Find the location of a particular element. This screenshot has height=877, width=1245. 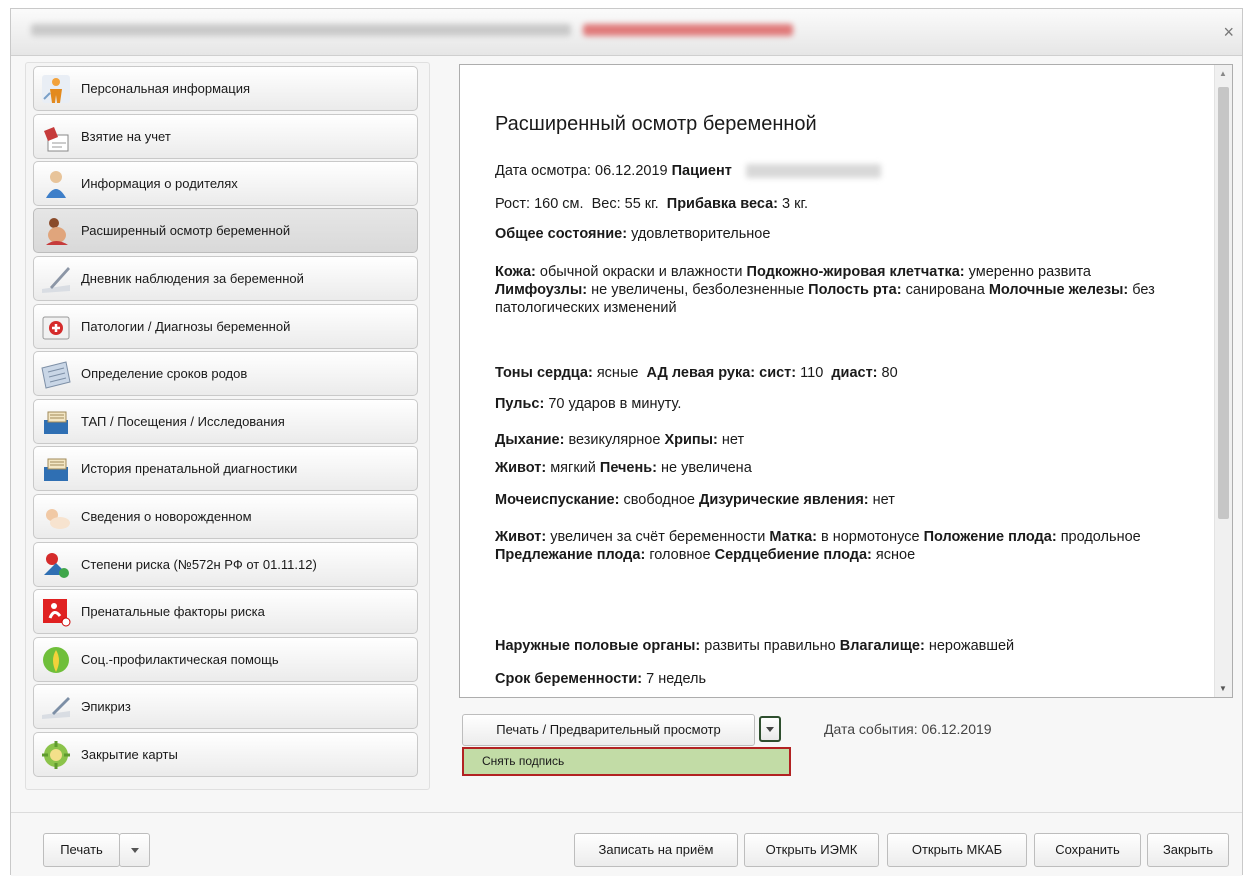

pregnant-exam-icon is located at coordinates (56, 231).